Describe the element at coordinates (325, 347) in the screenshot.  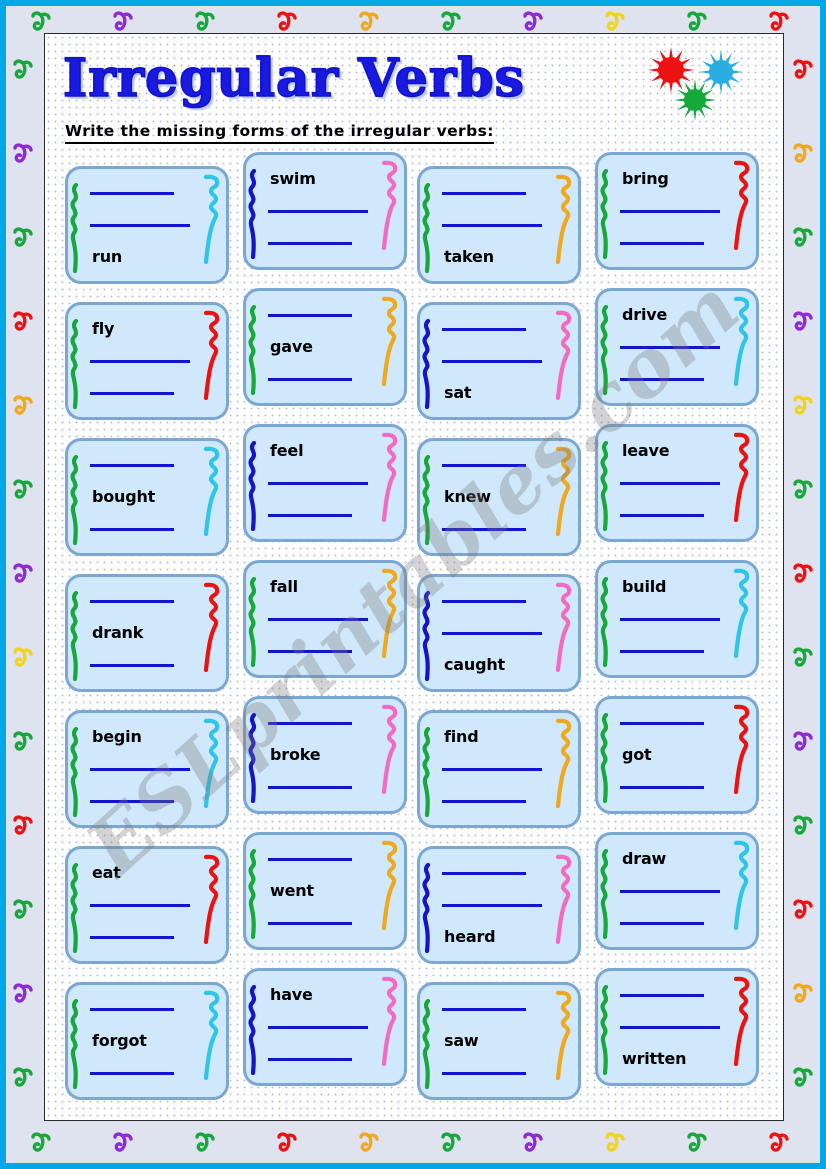
I see `verb-card: gave` at that location.